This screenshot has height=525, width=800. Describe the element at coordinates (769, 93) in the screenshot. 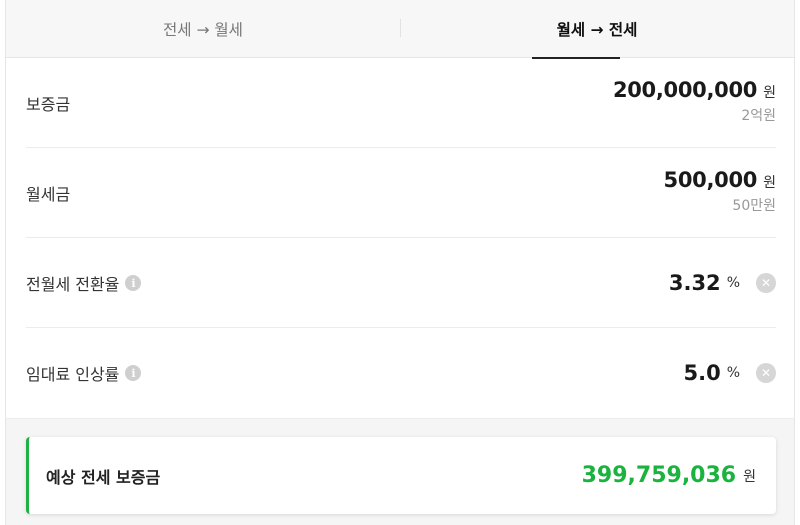

I see `deposit-unit: 원` at that location.